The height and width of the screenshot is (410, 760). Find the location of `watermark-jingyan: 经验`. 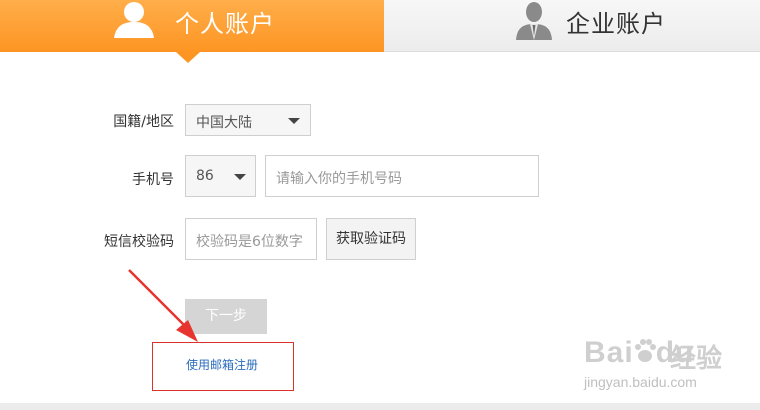

watermark-jingyan: 经验 is located at coordinates (696, 359).